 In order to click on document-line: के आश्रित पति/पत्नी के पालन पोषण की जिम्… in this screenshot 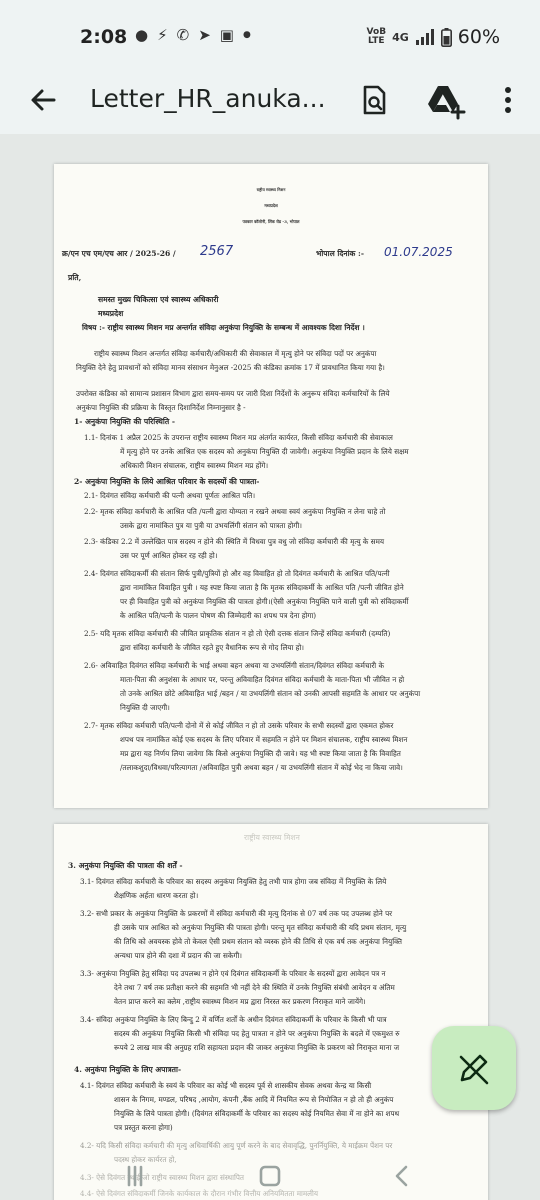, I will do `click(218, 615)`.